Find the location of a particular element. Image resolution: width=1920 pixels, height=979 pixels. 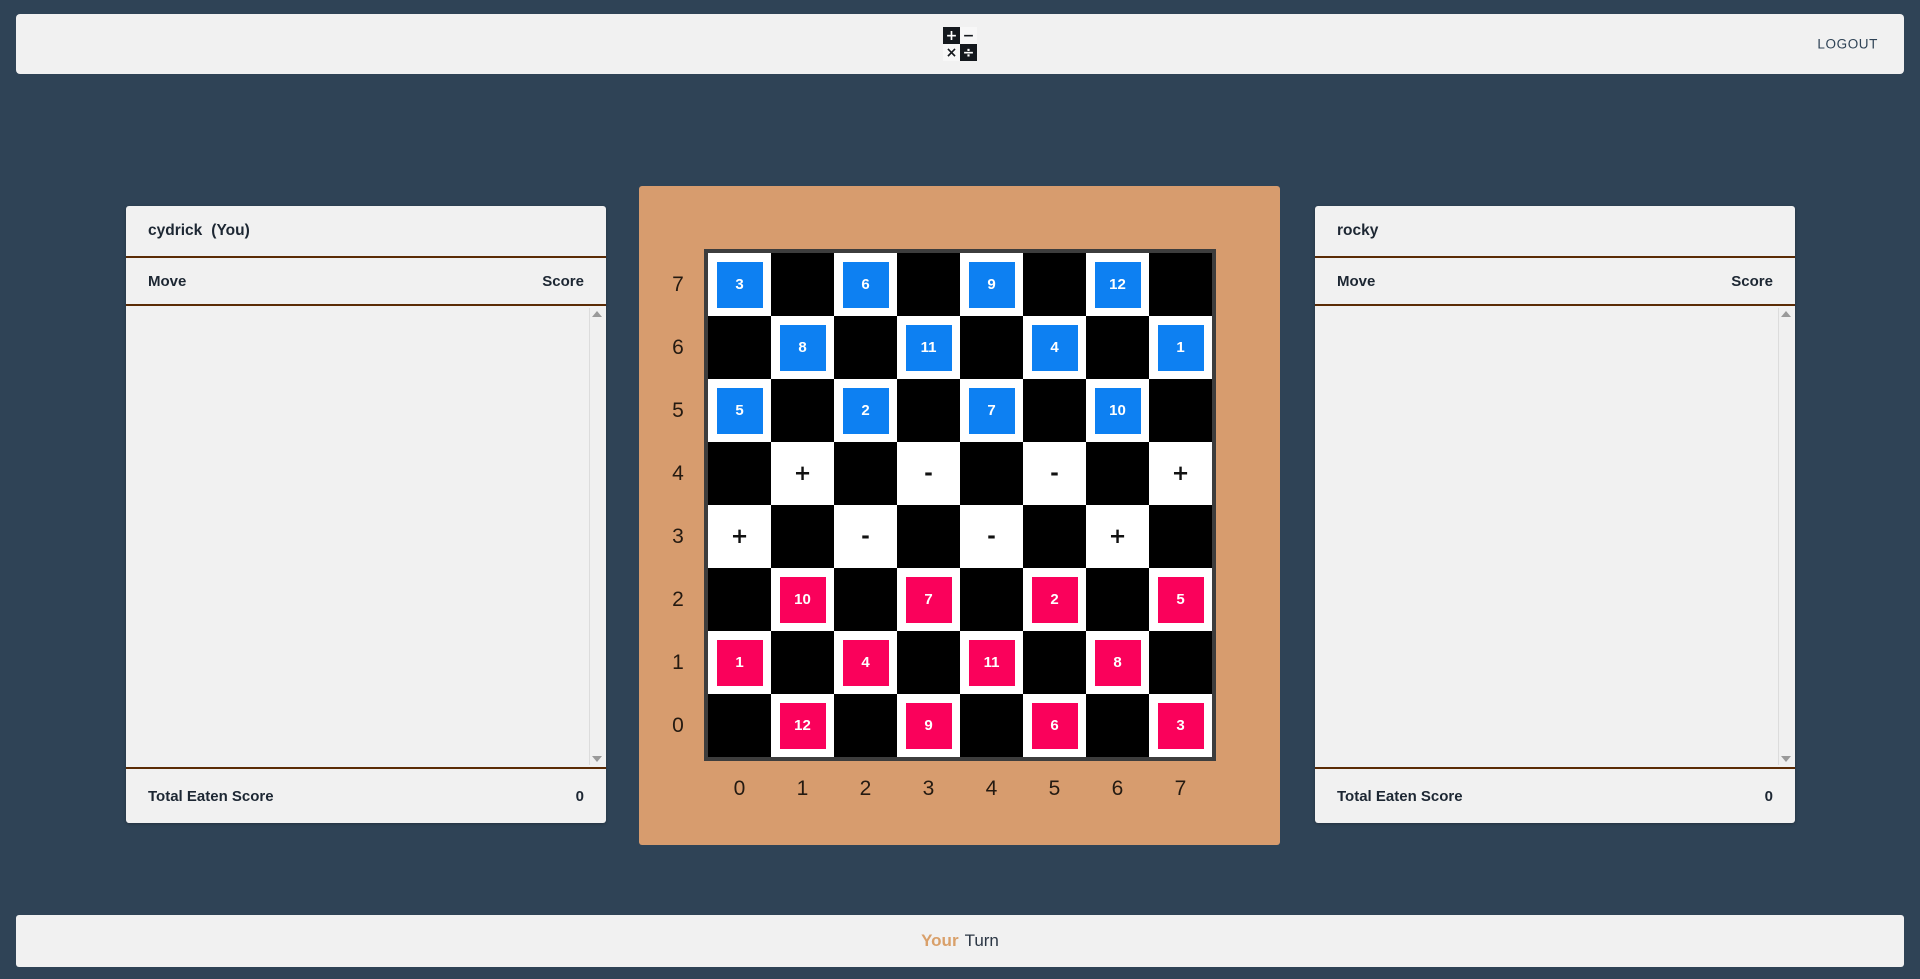

board-square-6-1: 8 is located at coordinates (1117, 662).